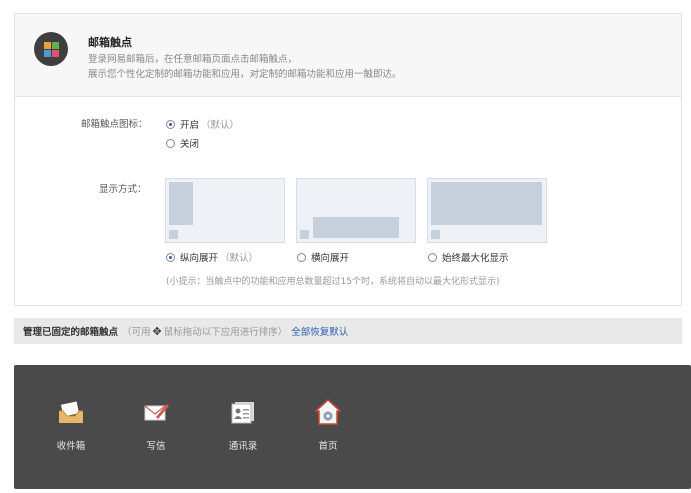 This screenshot has height=493, width=691. I want to click on always-maximize-radio: 始终最大化显示, so click(468, 257).